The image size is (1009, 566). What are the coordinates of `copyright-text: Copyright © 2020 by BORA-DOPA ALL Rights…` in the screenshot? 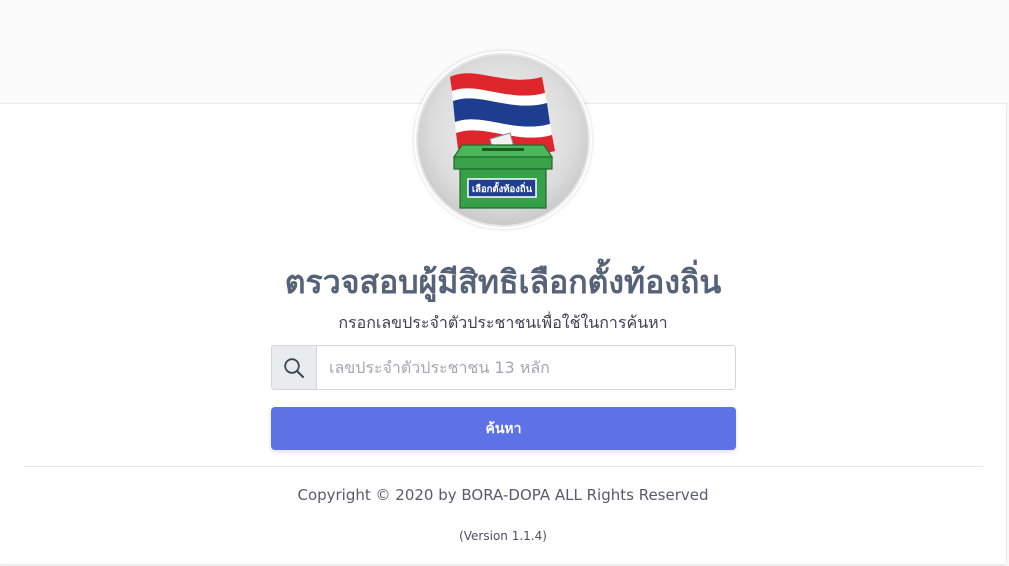 It's located at (503, 495).